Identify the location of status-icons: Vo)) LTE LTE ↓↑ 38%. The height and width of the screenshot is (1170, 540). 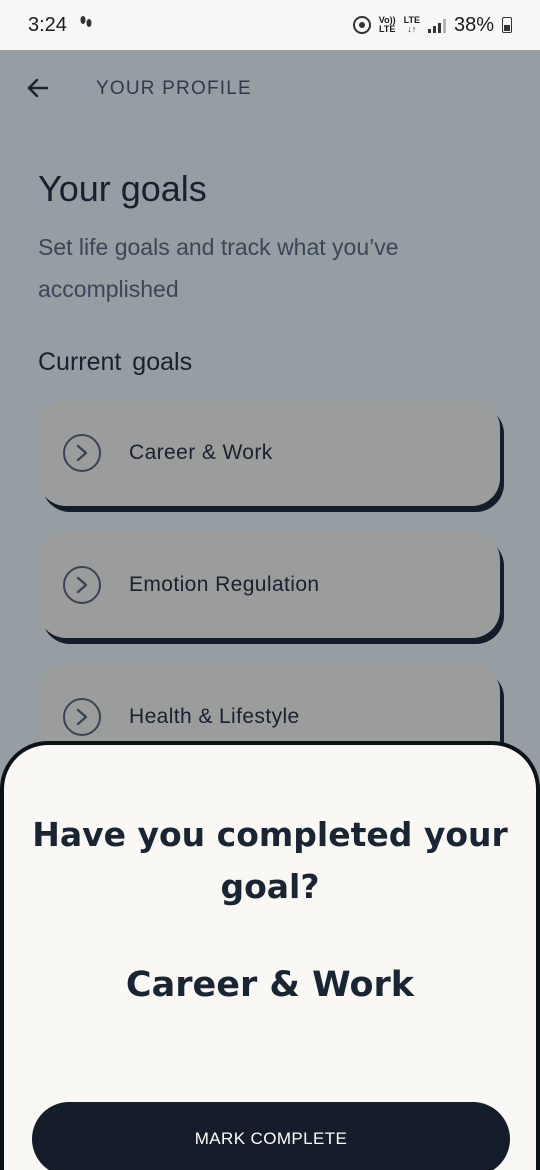
(432, 25).